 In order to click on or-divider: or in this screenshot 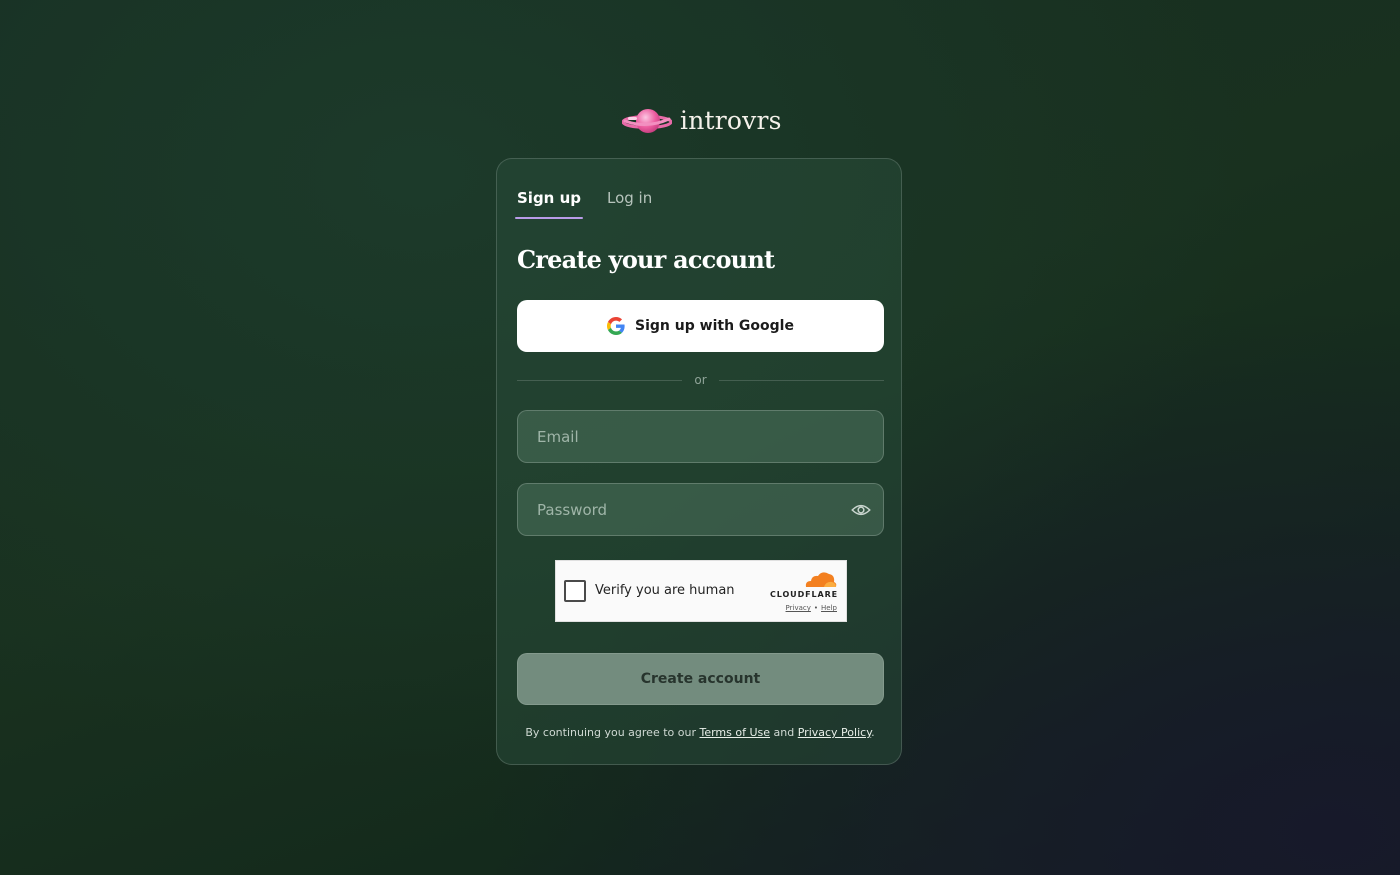, I will do `click(700, 380)`.